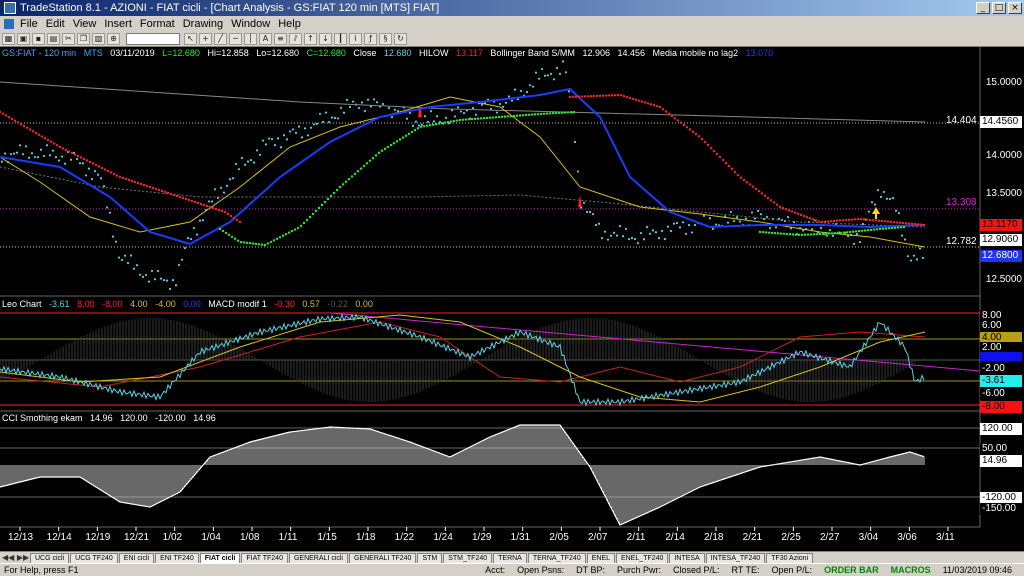 The width and height of the screenshot is (1024, 576). Describe the element at coordinates (190, 38) in the screenshot. I see `cursor-icon: ↖` at that location.